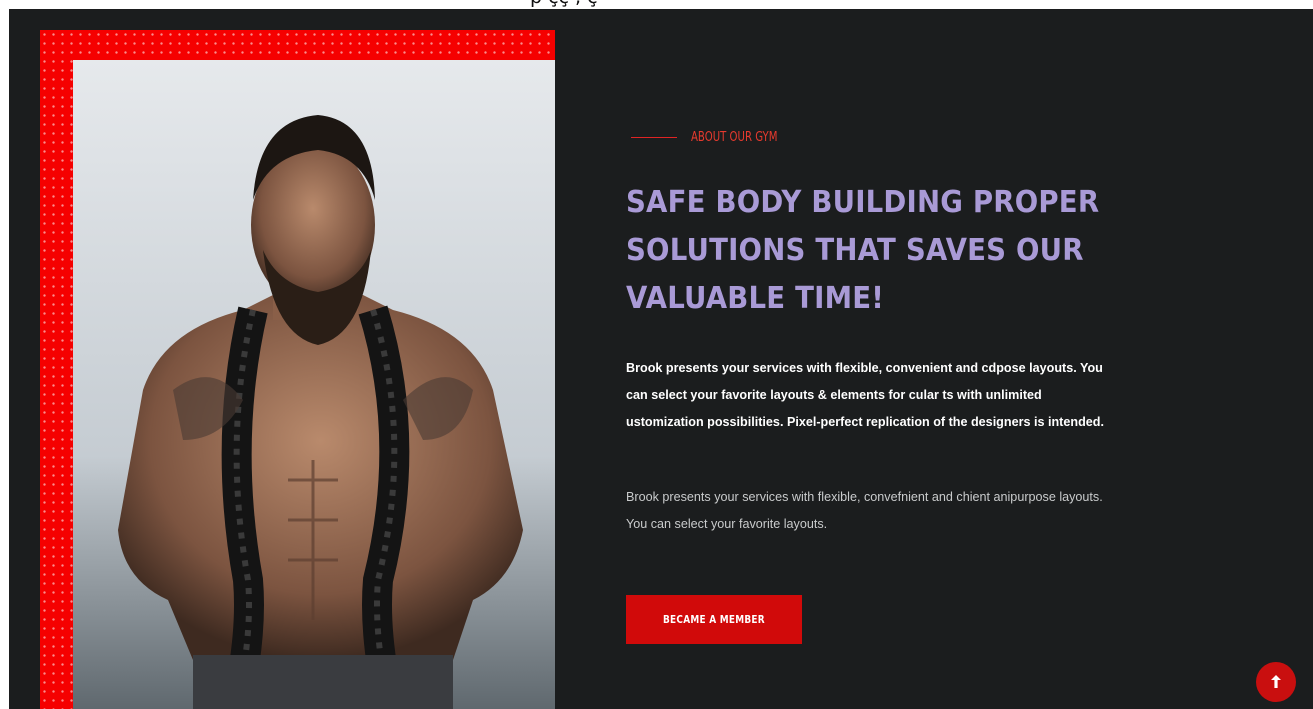 The image size is (1313, 709). I want to click on scroll-to-top-button, so click(1276, 682).